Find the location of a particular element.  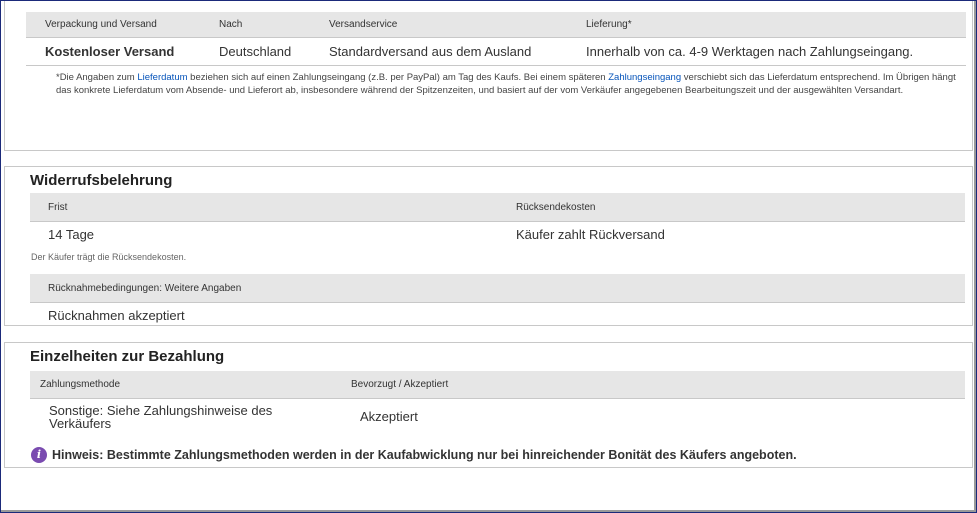

header-period: Frist is located at coordinates (58, 207).